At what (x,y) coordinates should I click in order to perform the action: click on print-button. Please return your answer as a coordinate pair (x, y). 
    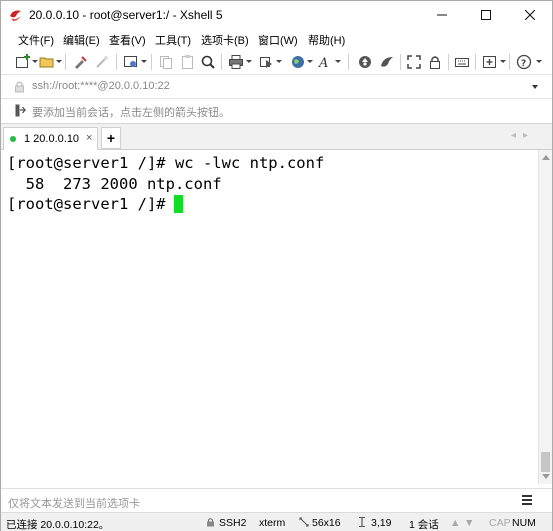
    Looking at the image, I should click on (236, 62).